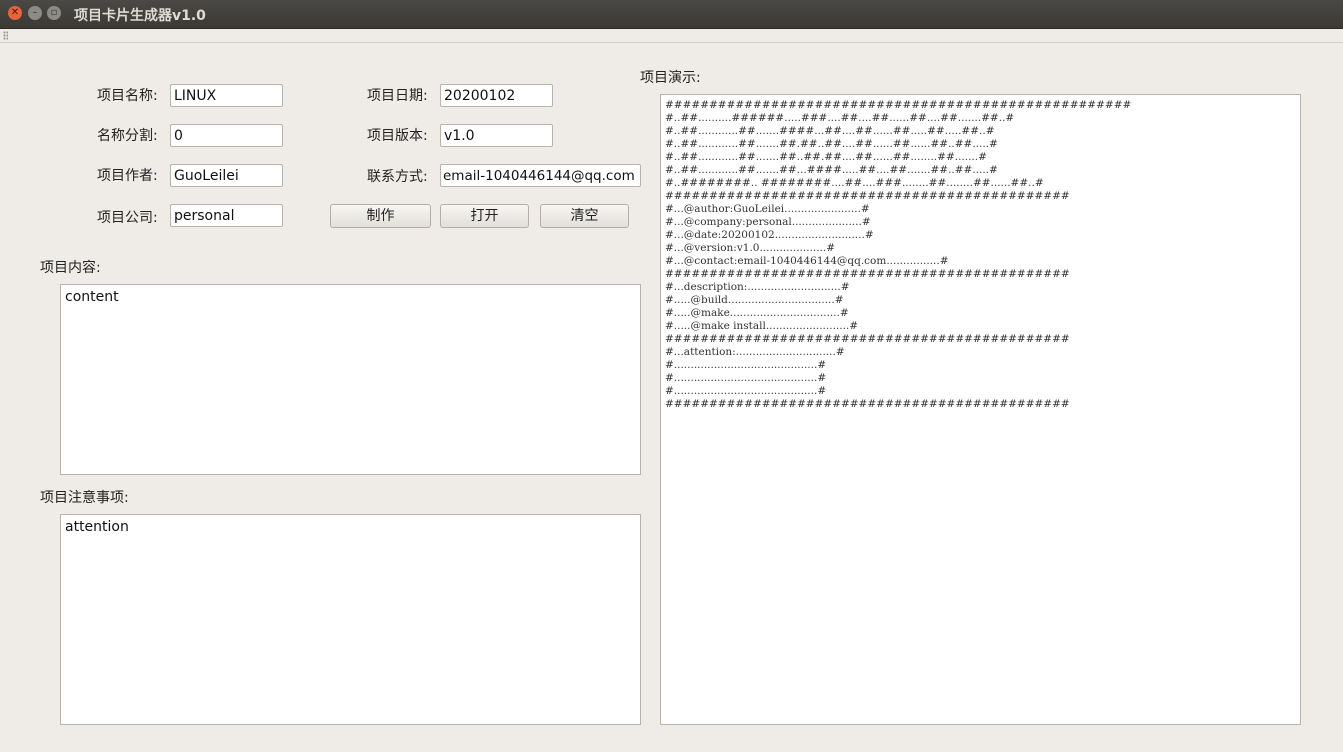 This screenshot has width=1343, height=752. Describe the element at coordinates (670, 78) in the screenshot. I see `preview-label: 项目演示:` at that location.